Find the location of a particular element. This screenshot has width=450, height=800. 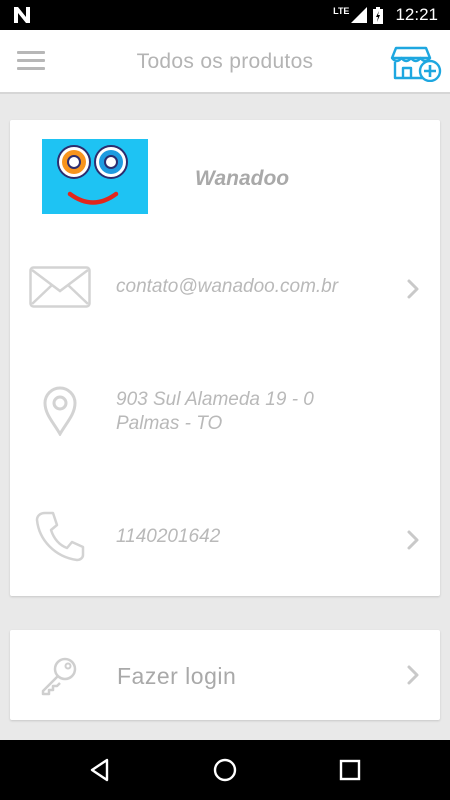

status-bar: LTE 12:21 is located at coordinates (225, 15).